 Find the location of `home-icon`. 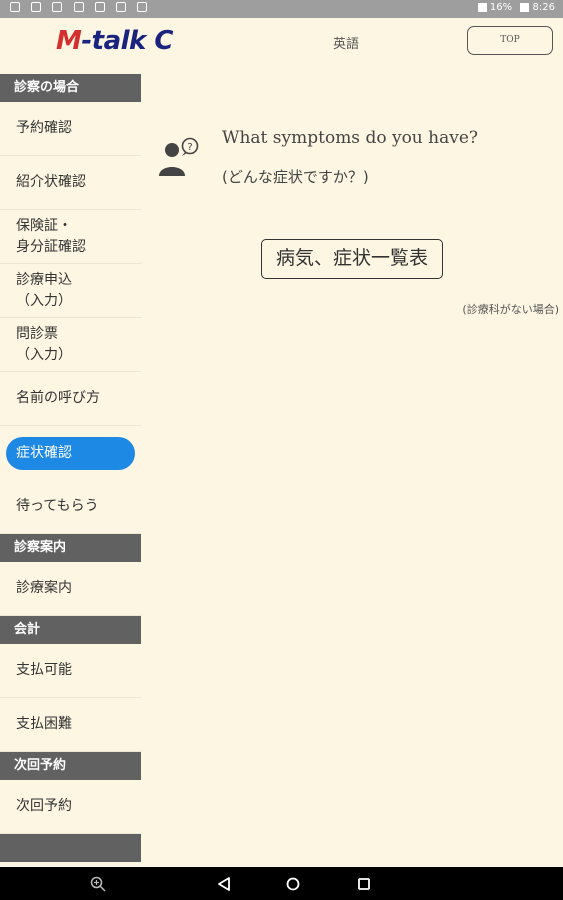

home-icon is located at coordinates (293, 884).